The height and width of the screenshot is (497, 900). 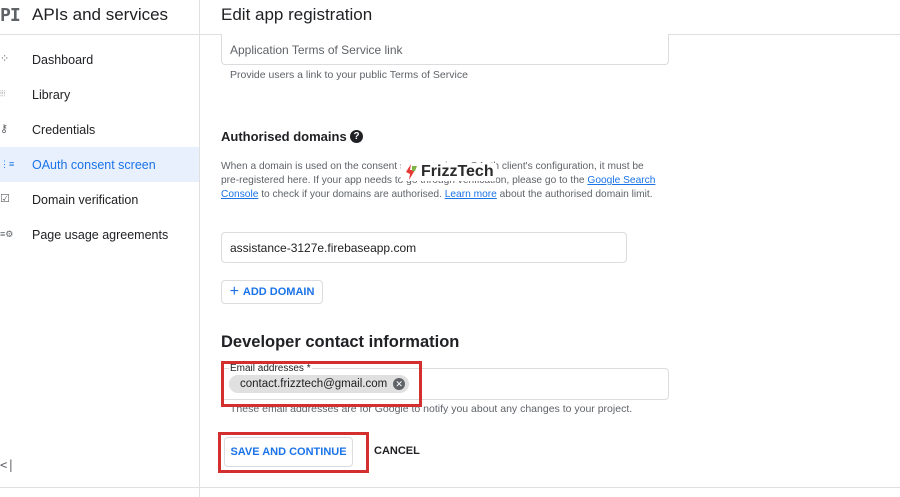 I want to click on add-domain-button: + ADD DOMAIN, so click(x=272, y=292).